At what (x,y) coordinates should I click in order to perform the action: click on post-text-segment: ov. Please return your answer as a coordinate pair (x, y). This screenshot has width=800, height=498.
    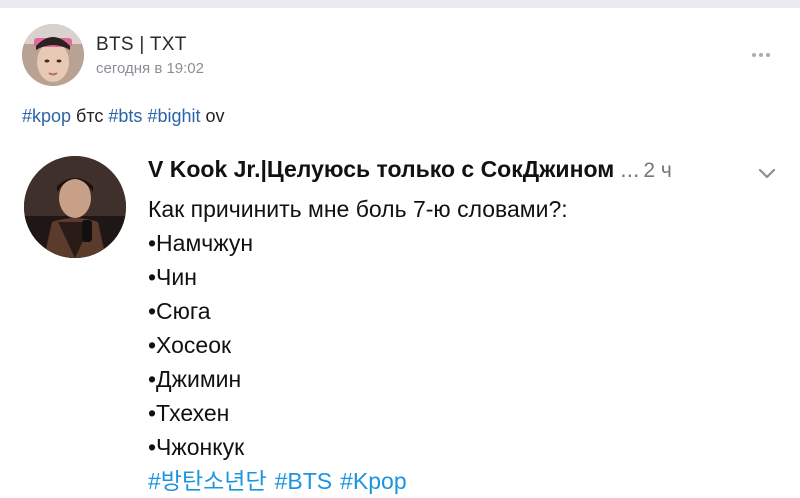
    Looking at the image, I should click on (212, 116).